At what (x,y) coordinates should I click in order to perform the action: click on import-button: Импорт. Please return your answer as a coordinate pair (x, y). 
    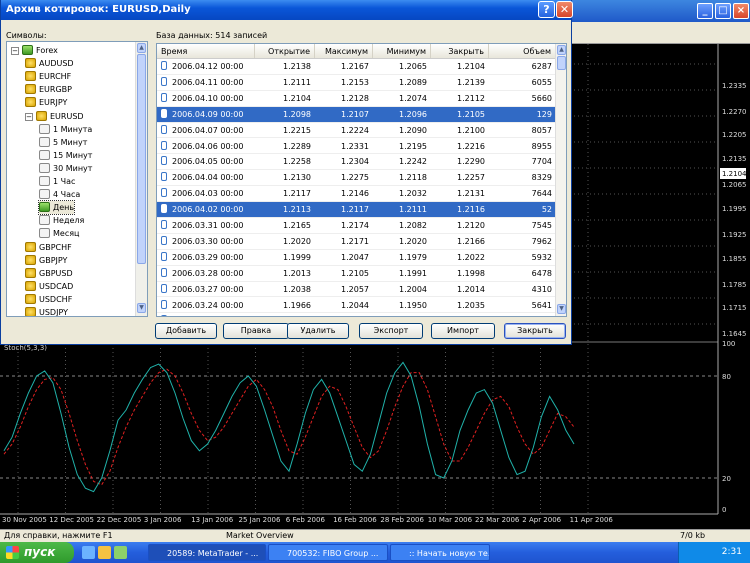
    Looking at the image, I should click on (463, 331).